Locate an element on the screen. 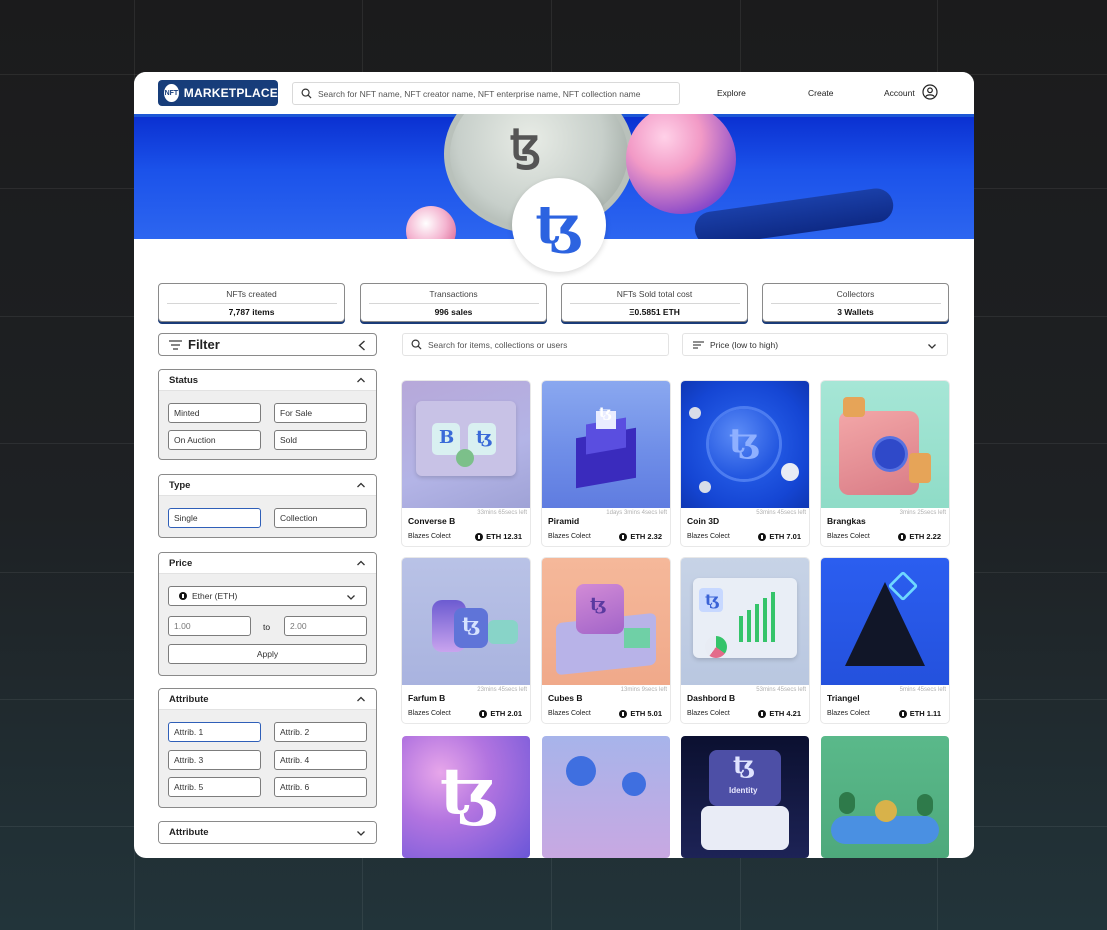 The image size is (1107, 930). nft-price: ETH 12.31 is located at coordinates (498, 536).